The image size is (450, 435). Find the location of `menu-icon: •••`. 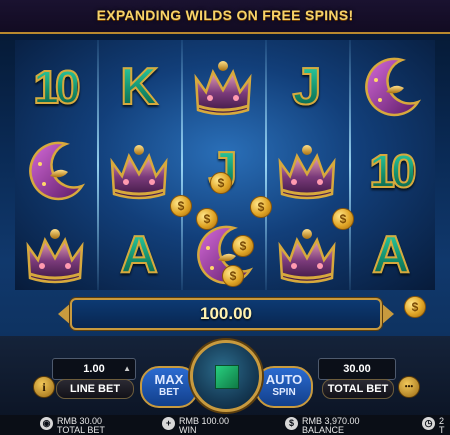

menu-icon: ••• is located at coordinates (409, 386).